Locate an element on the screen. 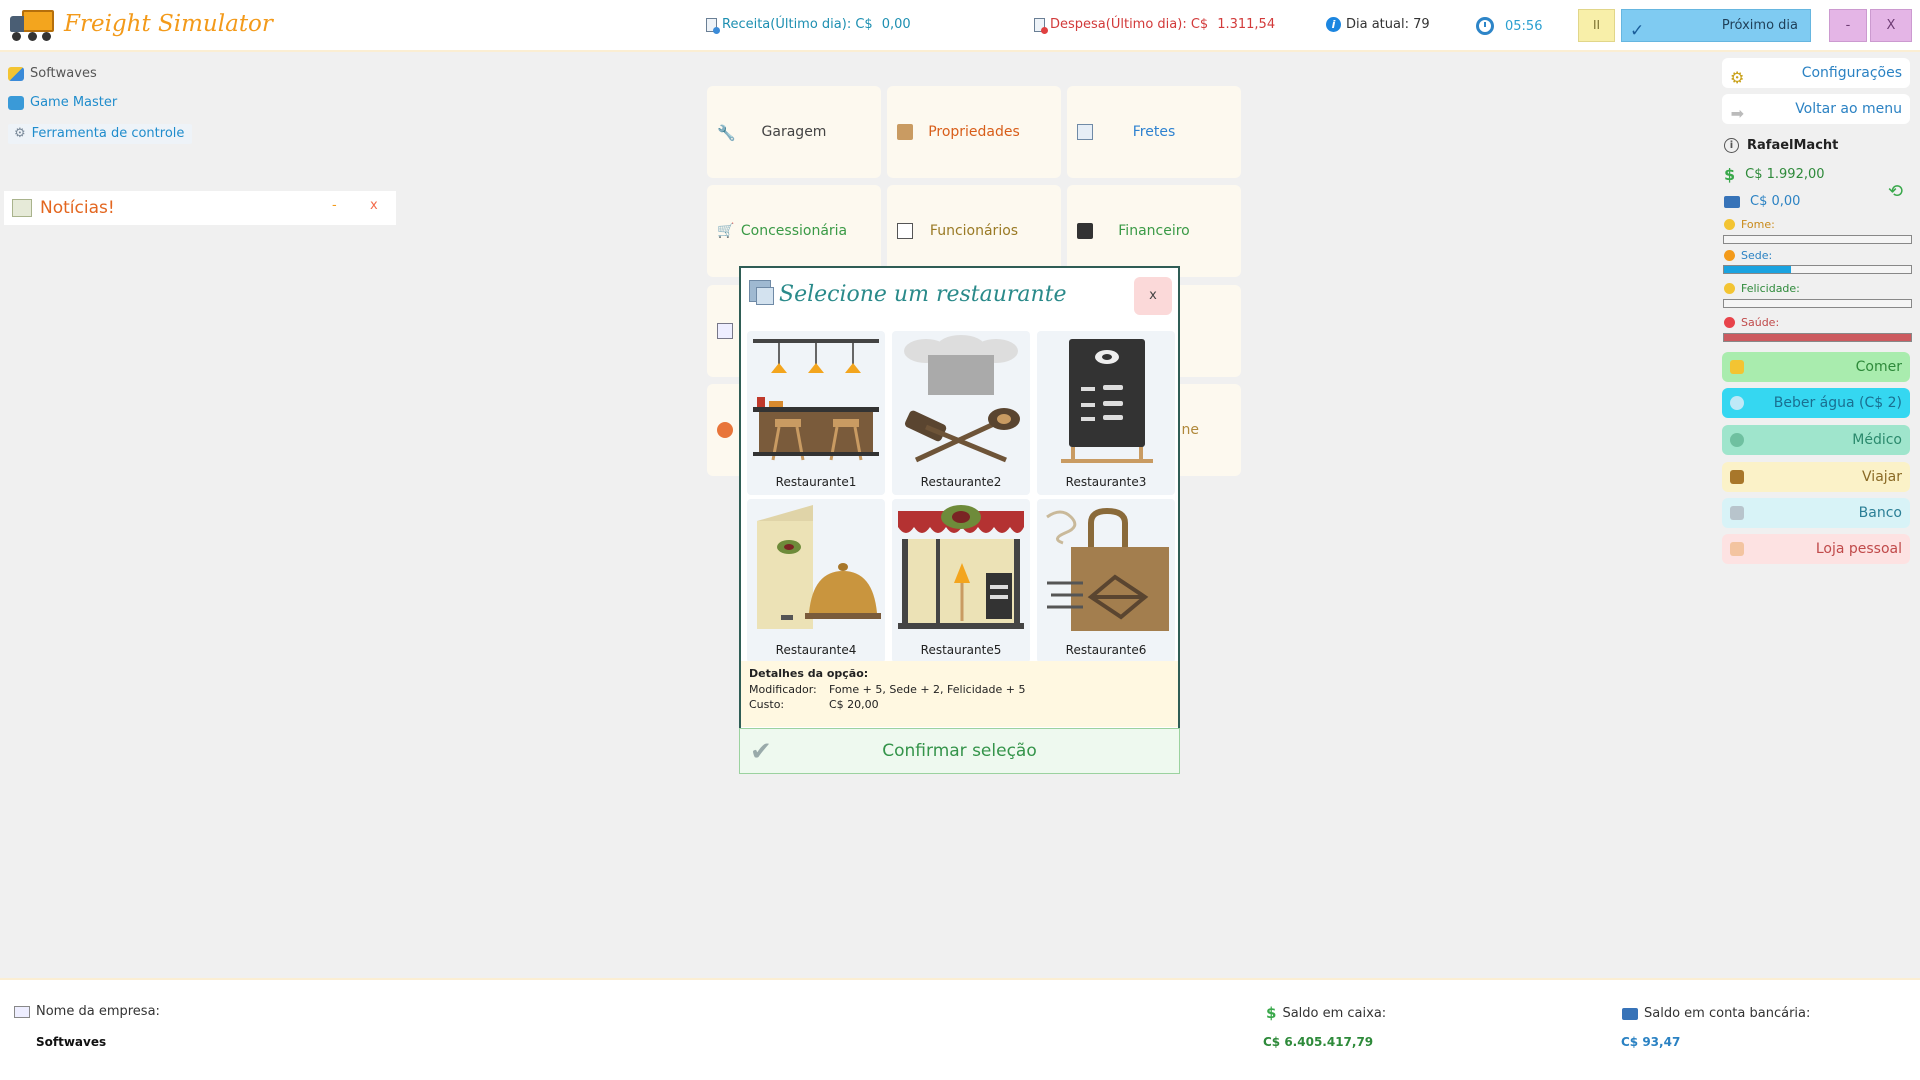  newspaper-icon is located at coordinates (22, 208).